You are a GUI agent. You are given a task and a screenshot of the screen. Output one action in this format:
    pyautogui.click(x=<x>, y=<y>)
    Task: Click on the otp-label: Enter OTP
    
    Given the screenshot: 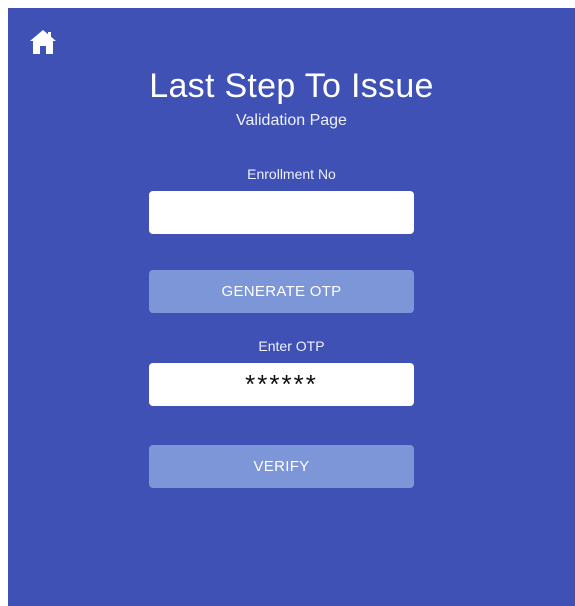 What is the action you would take?
    pyautogui.click(x=291, y=346)
    